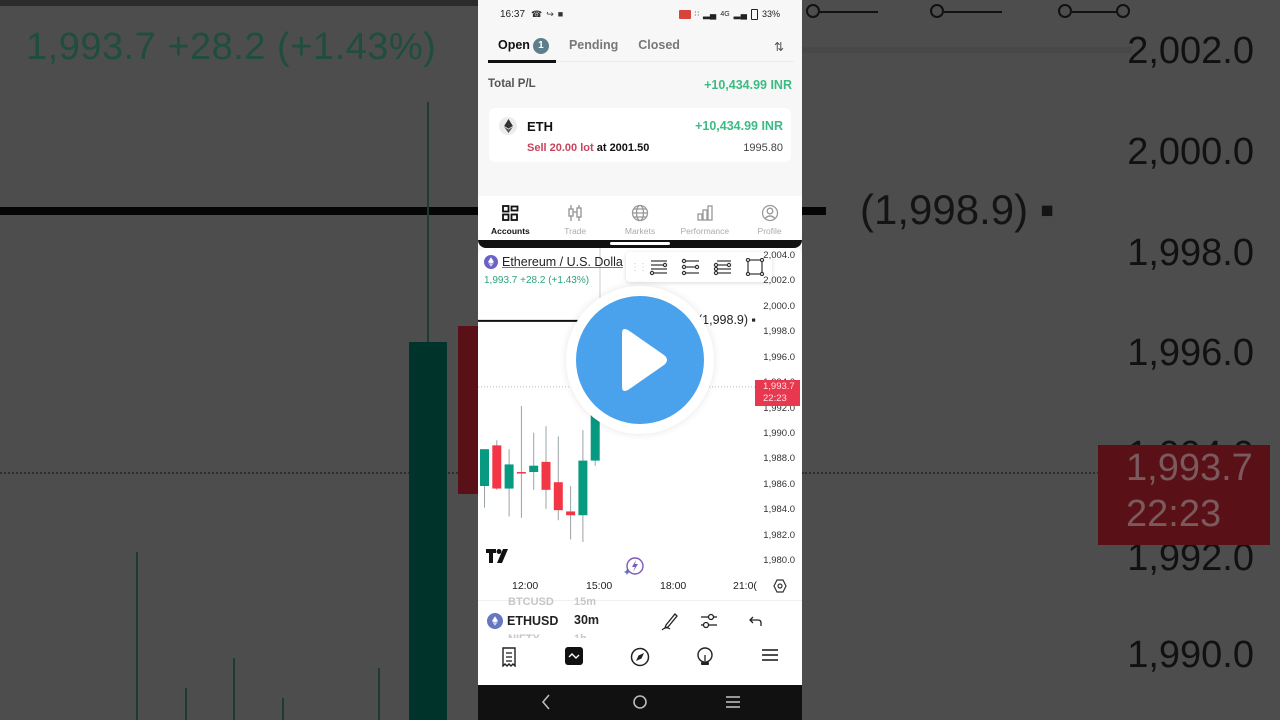 The image size is (1280, 720). I want to click on drawing-toolbar: ⋮⋮, so click(699, 267).